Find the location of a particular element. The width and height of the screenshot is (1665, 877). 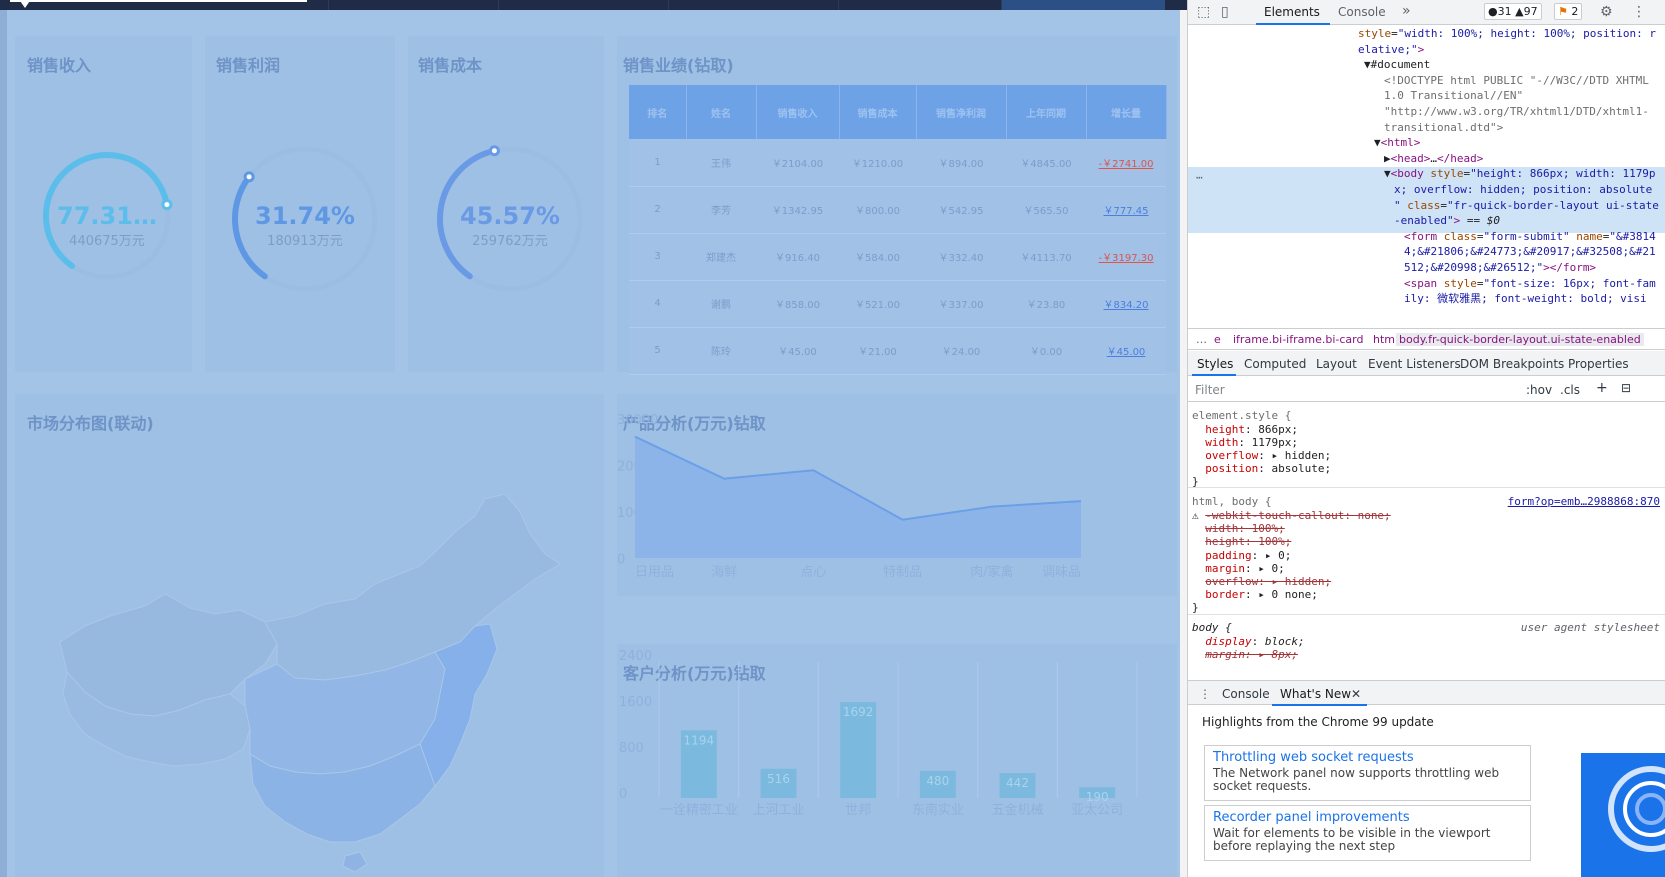

inspect-element-icon: ⬚ is located at coordinates (1203, 12).